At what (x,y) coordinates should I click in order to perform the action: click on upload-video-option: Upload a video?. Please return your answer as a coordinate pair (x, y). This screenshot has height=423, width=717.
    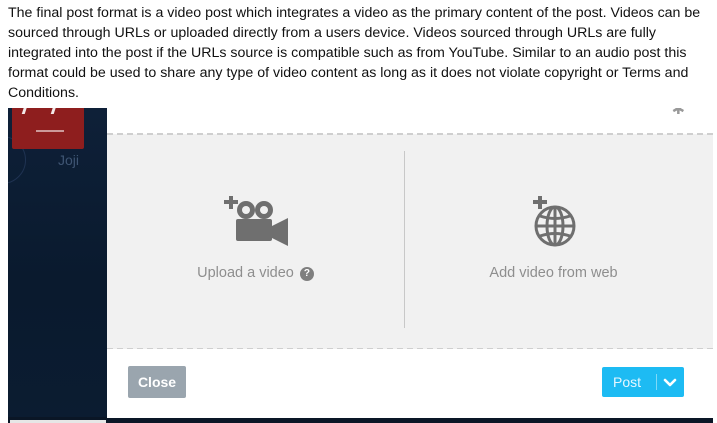
    Looking at the image, I should click on (255, 243).